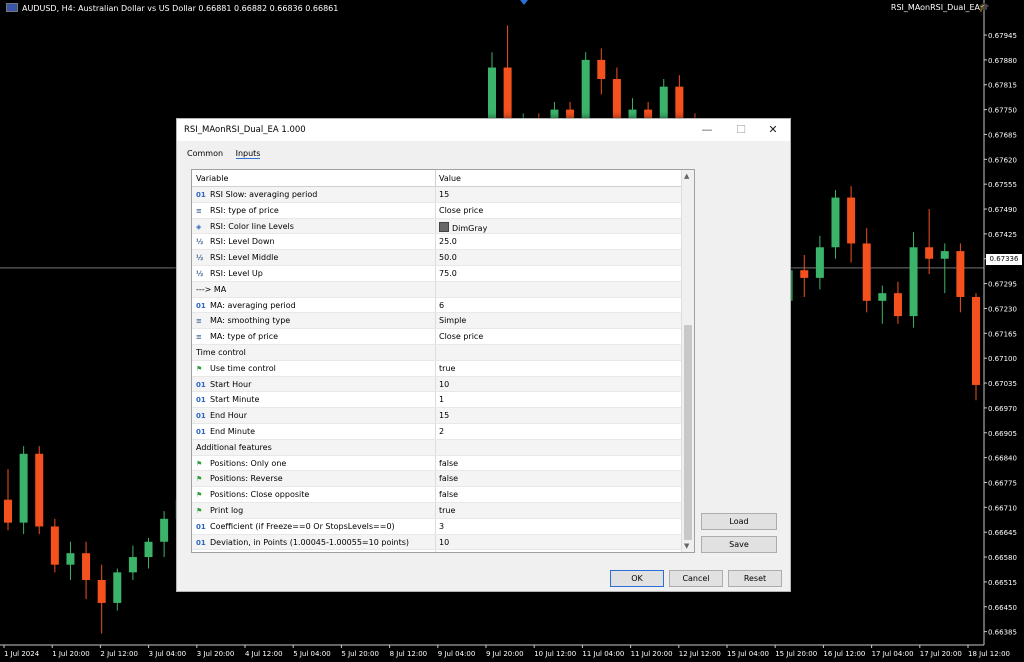 The image size is (1024, 662). I want to click on scroll-up-icon: ▲, so click(686, 176).